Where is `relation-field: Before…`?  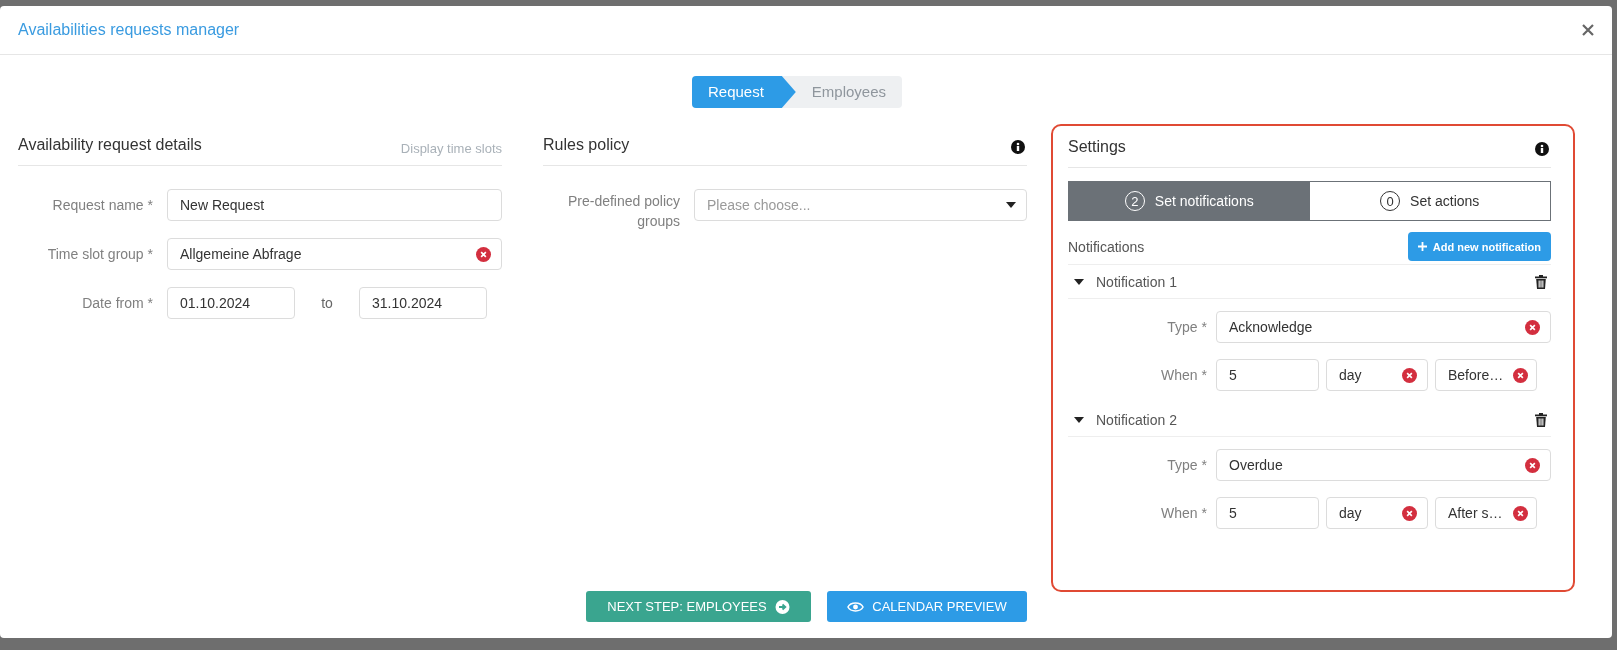 relation-field: Before… is located at coordinates (1486, 375).